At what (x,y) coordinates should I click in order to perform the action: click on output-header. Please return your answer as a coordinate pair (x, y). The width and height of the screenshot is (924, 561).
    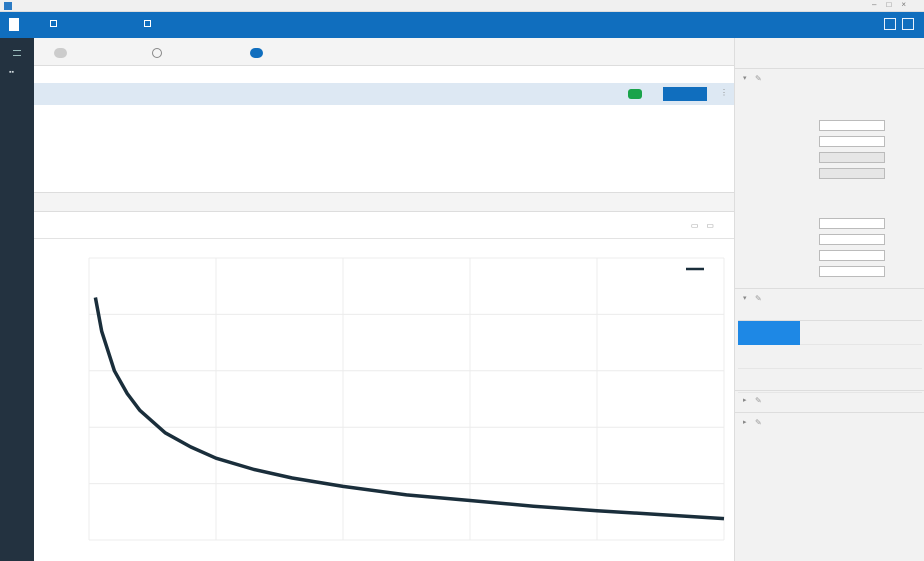
    Looking at the image, I should click on (384, 202).